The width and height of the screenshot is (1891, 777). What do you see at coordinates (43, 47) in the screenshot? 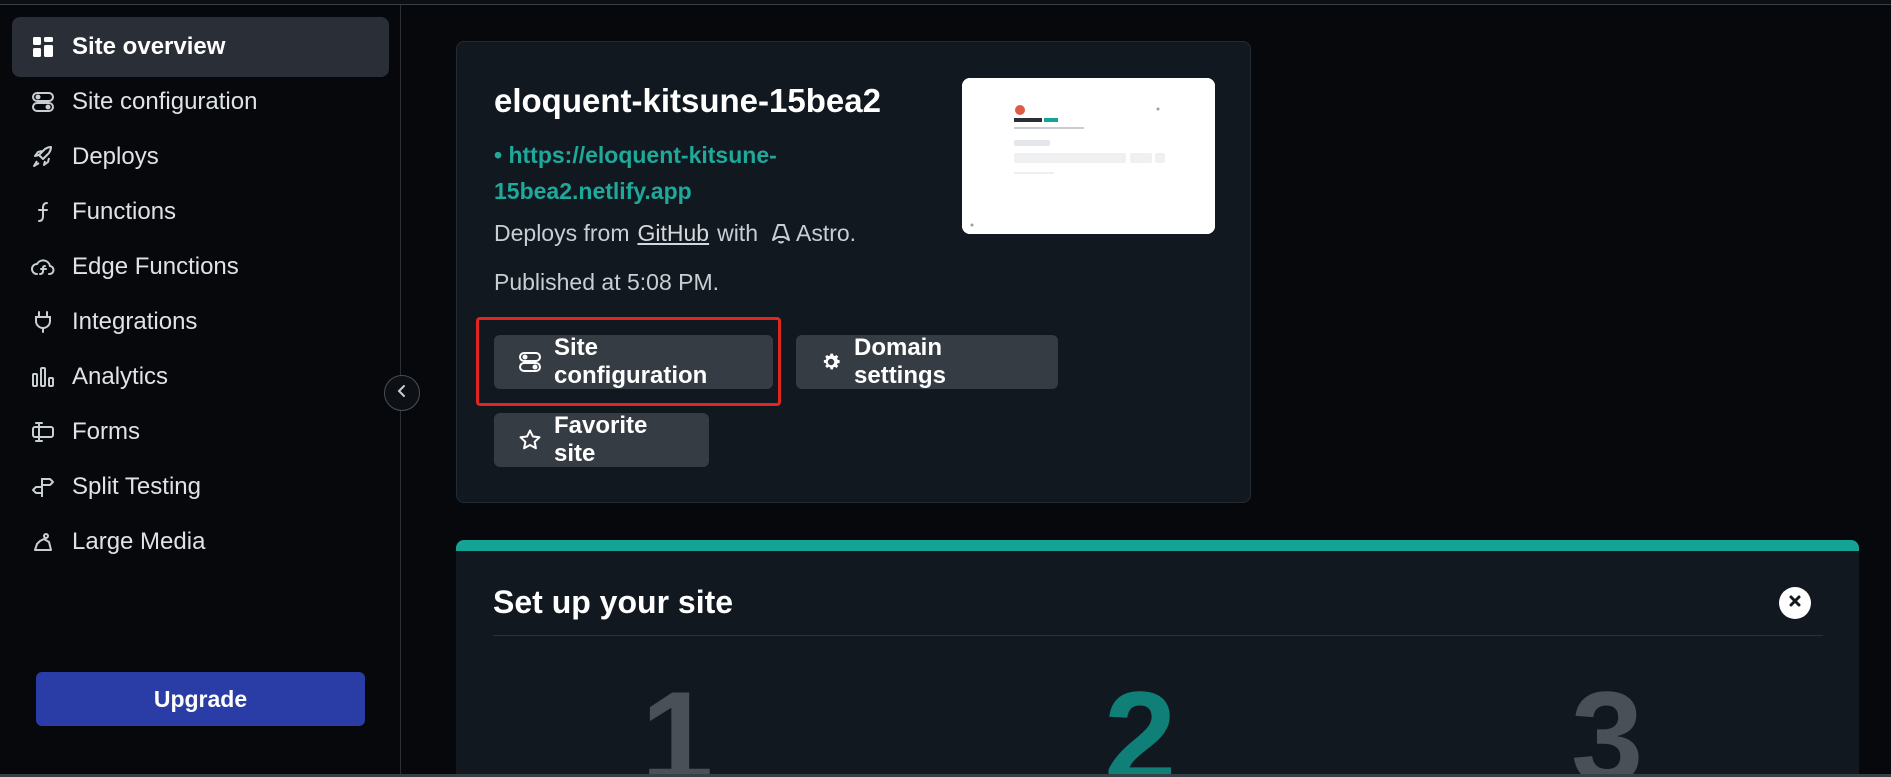
I see `grid-icon` at bounding box center [43, 47].